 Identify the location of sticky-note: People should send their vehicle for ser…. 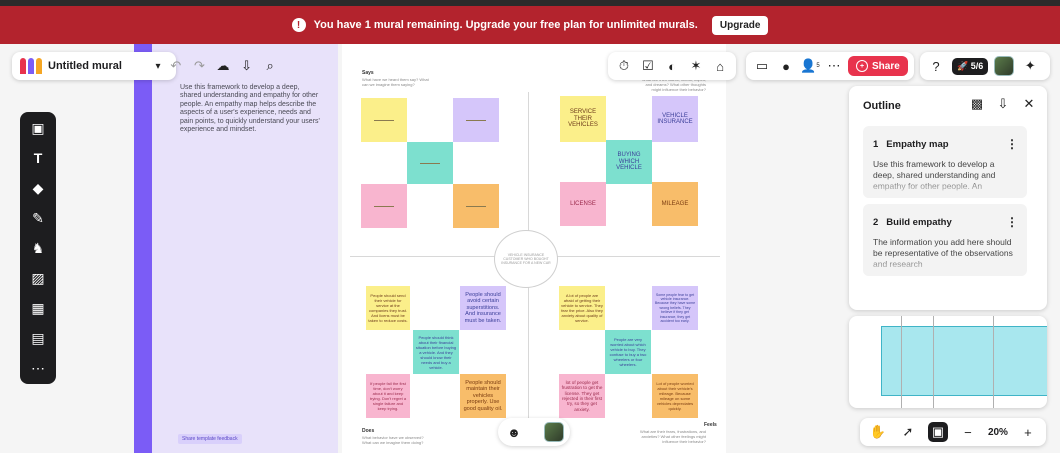
(388, 308).